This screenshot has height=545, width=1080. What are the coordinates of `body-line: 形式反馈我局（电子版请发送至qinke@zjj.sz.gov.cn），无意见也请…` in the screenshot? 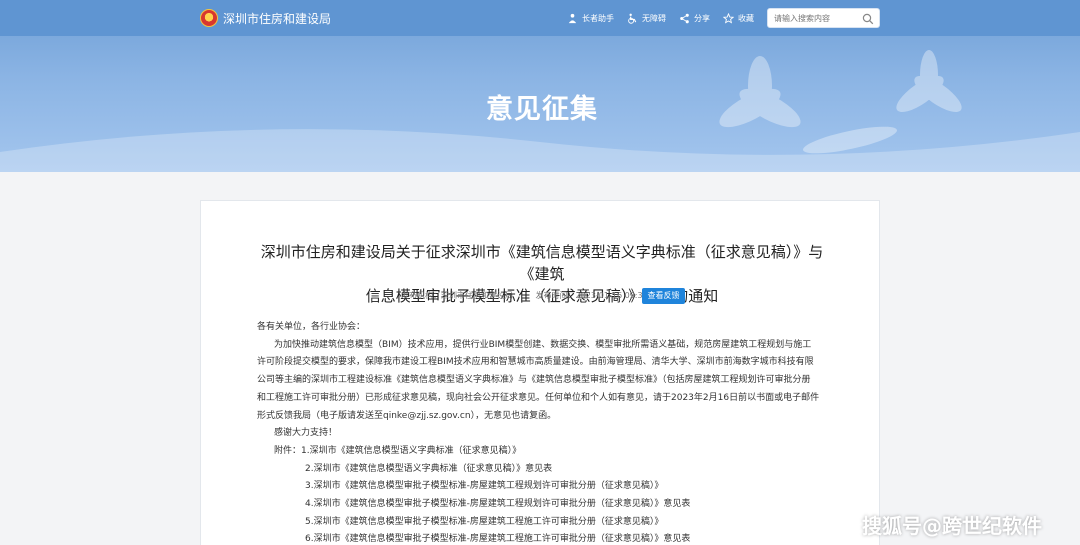 It's located at (407, 415).